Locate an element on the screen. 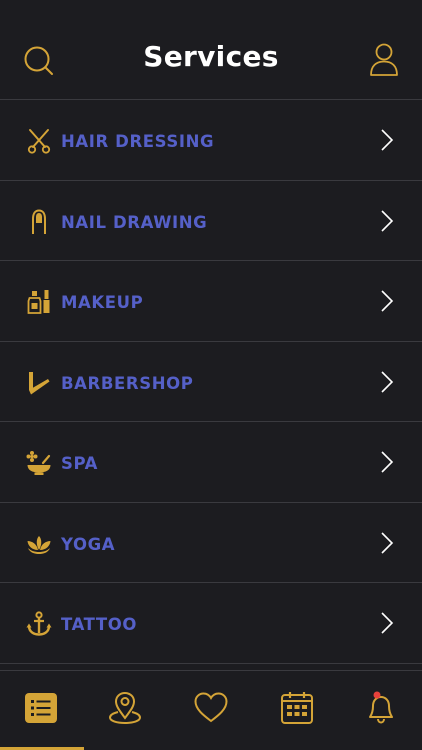 This screenshot has height=750, width=422. page-title: Services is located at coordinates (211, 56).